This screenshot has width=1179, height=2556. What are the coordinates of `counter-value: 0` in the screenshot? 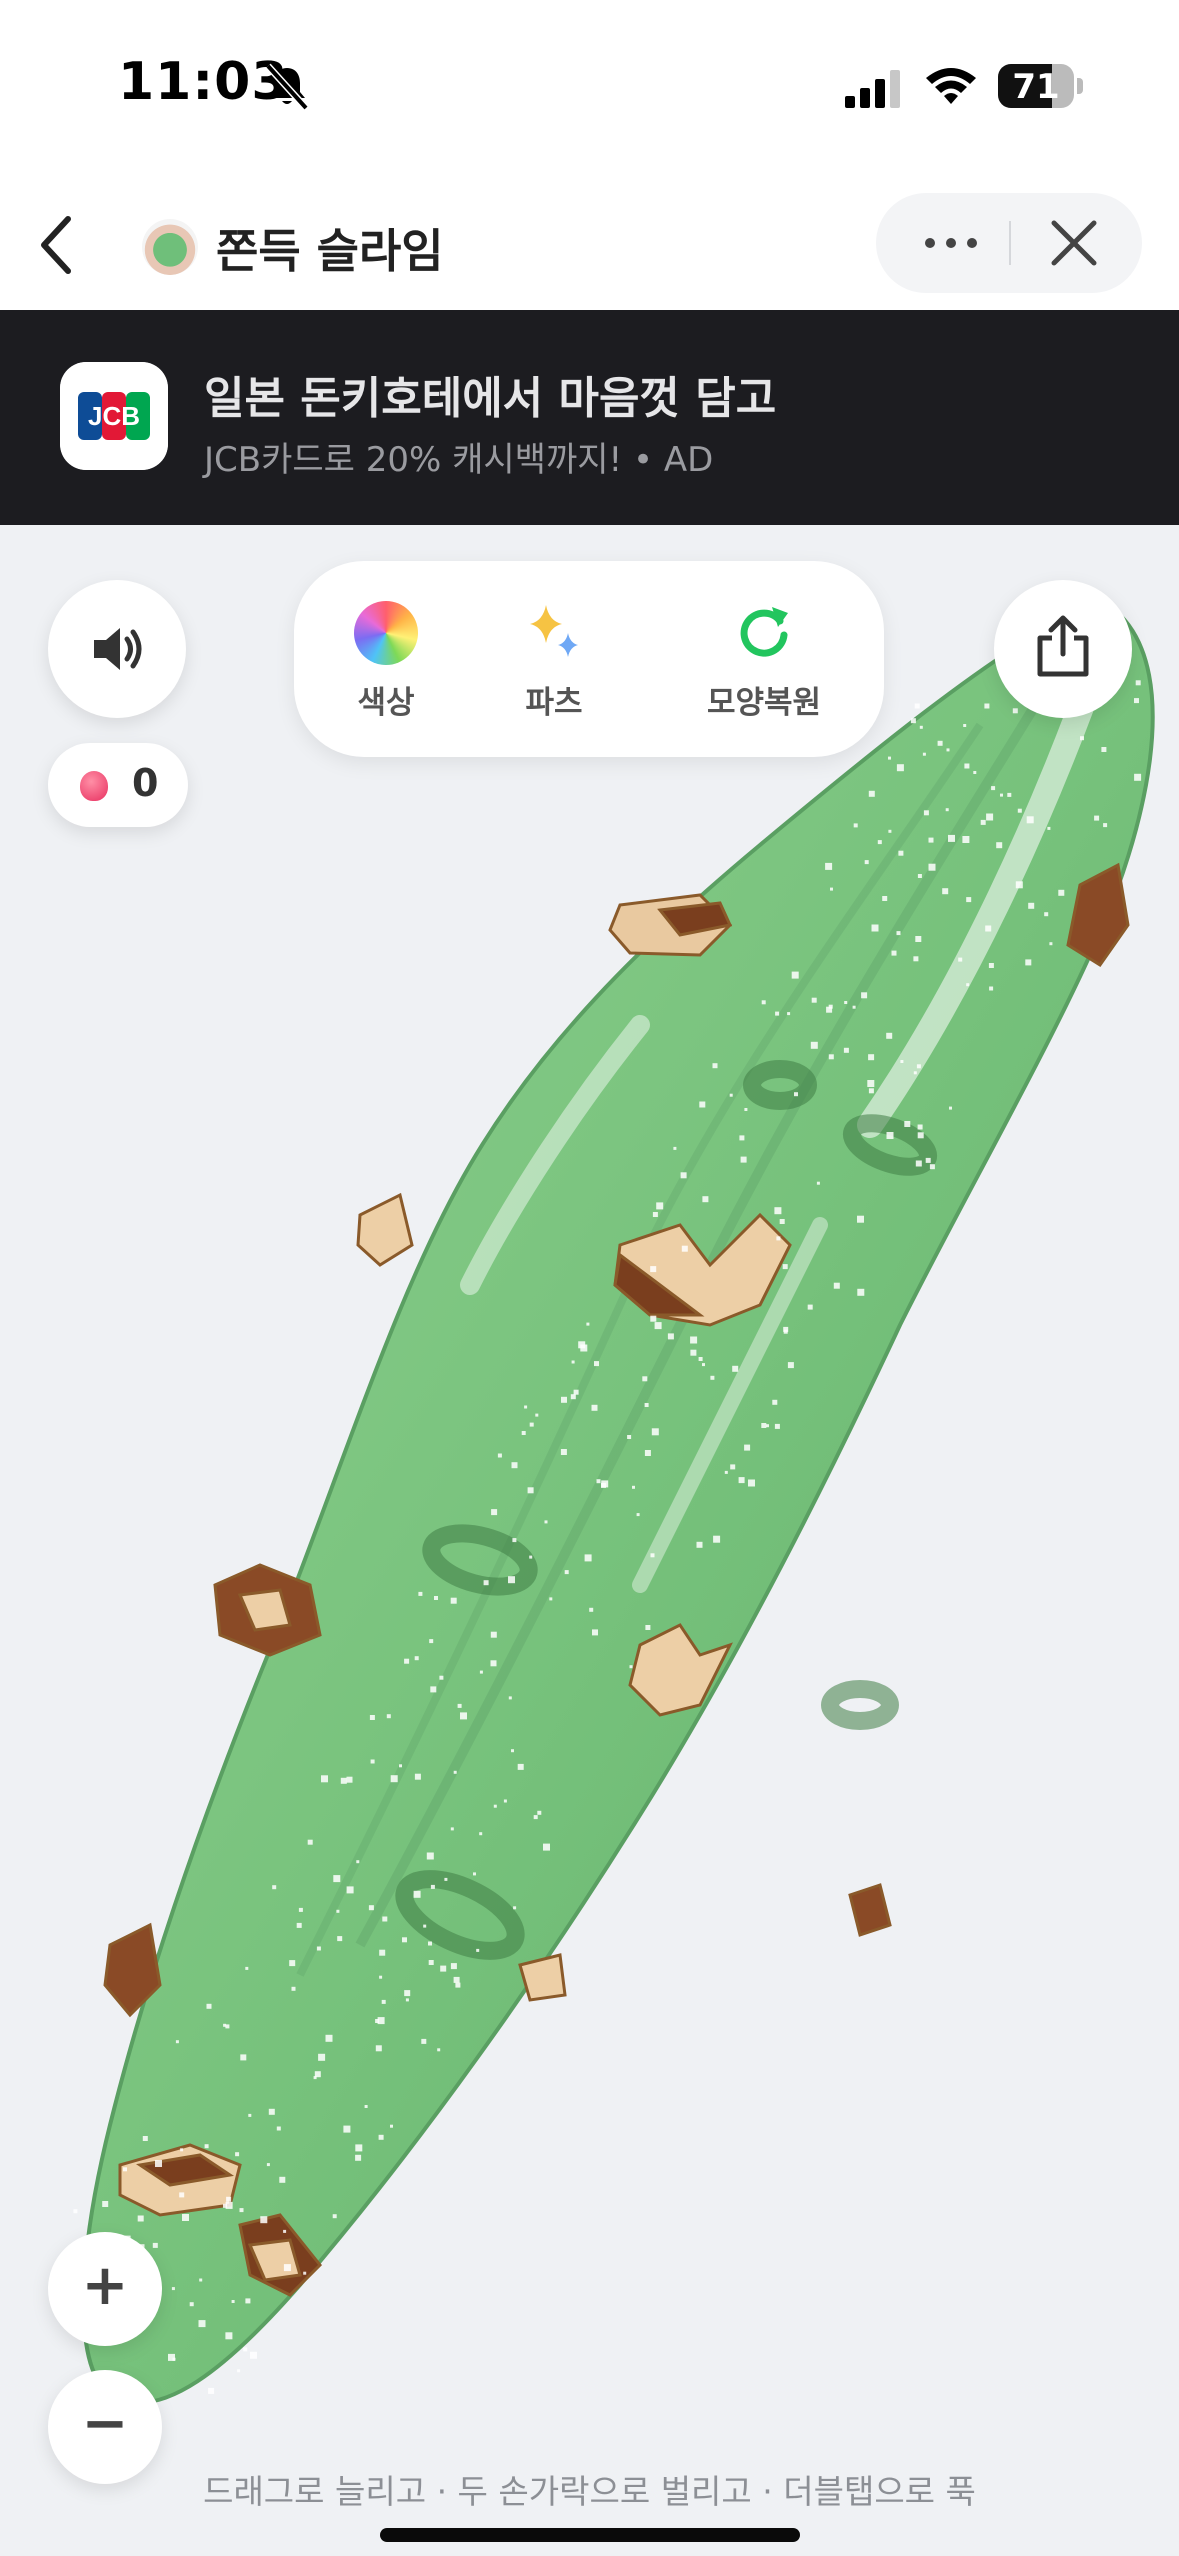 It's located at (145, 783).